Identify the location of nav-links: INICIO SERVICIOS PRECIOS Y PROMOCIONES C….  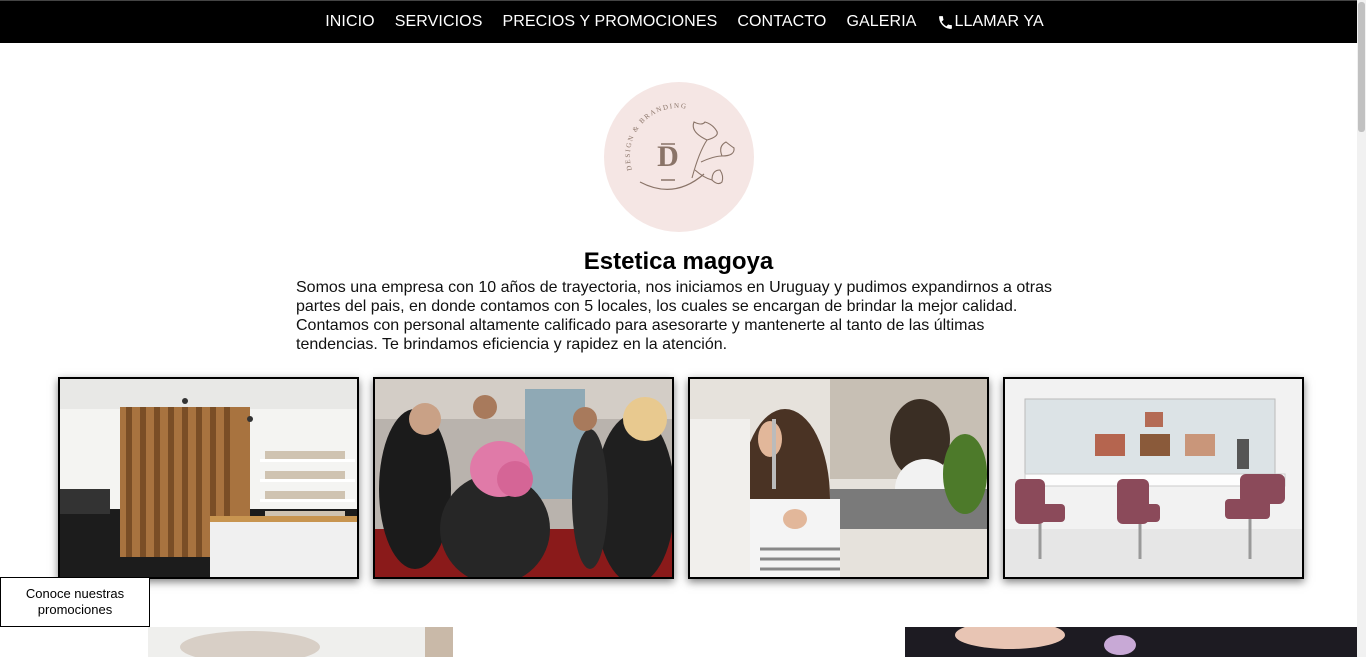
(684, 22).